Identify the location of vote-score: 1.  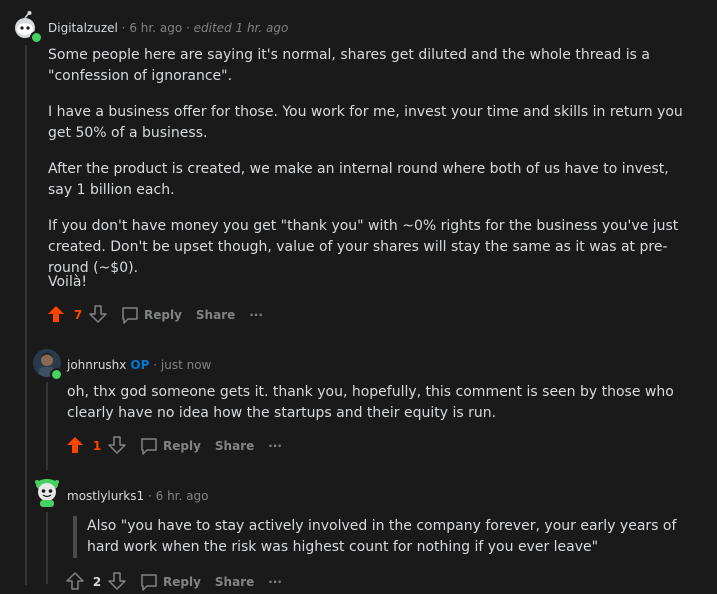
(97, 446).